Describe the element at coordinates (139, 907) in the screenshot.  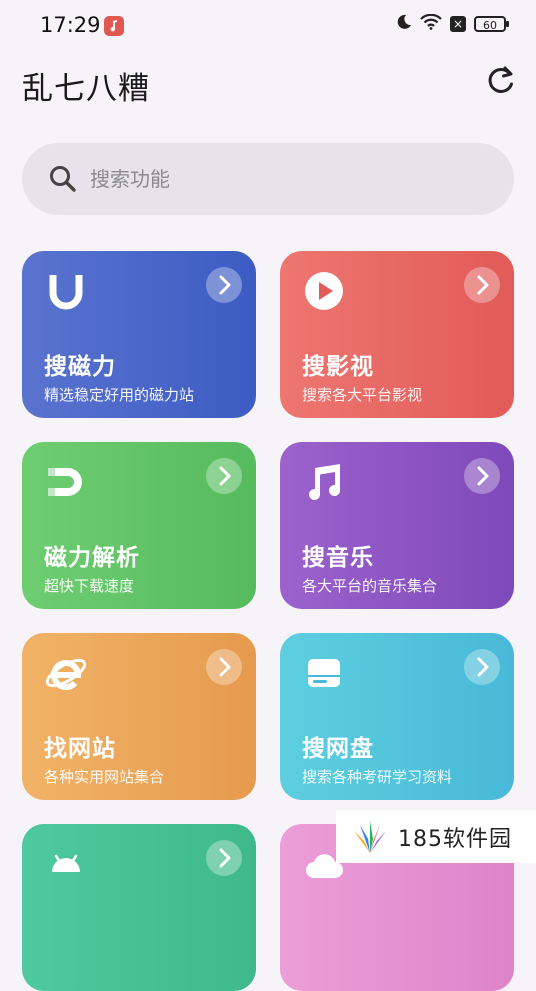
I see `card-android` at that location.